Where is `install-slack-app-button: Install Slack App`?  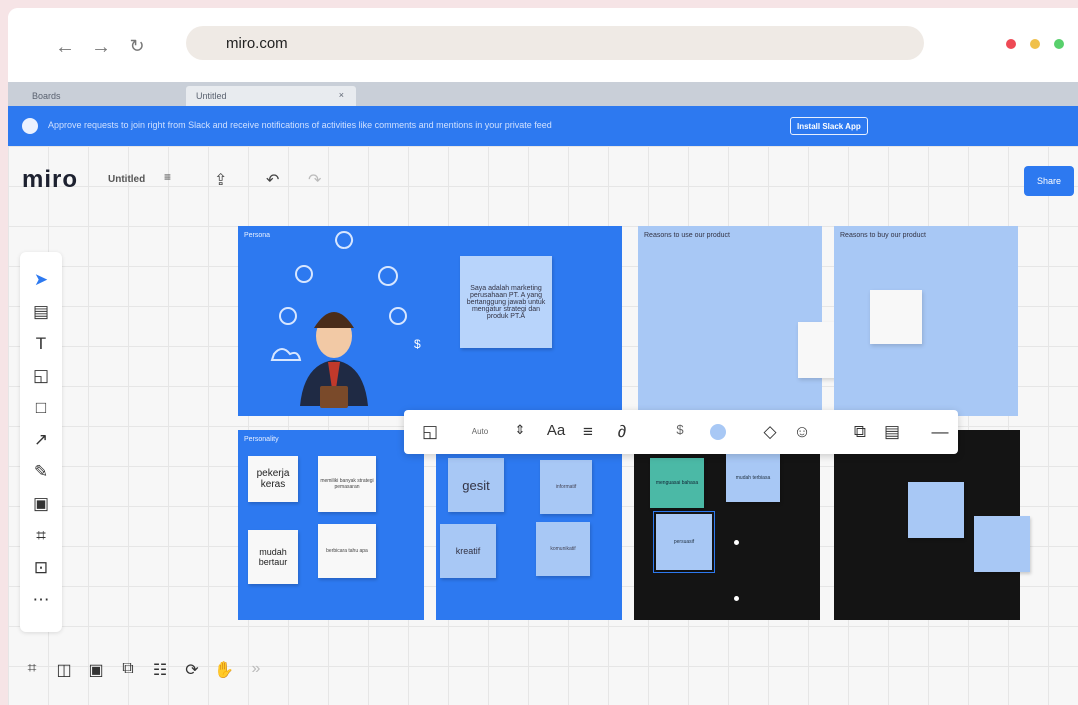 install-slack-app-button: Install Slack App is located at coordinates (829, 126).